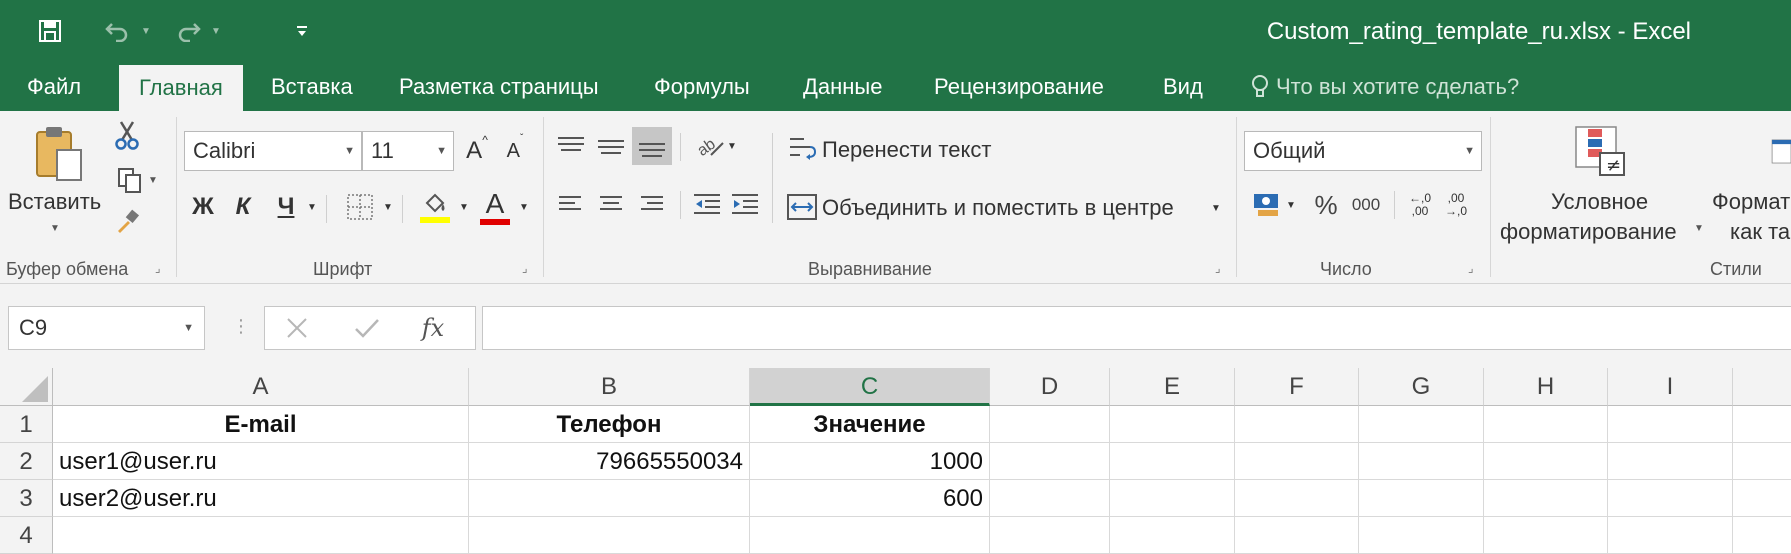  What do you see at coordinates (609, 387) in the screenshot?
I see `column-header-b: B` at bounding box center [609, 387].